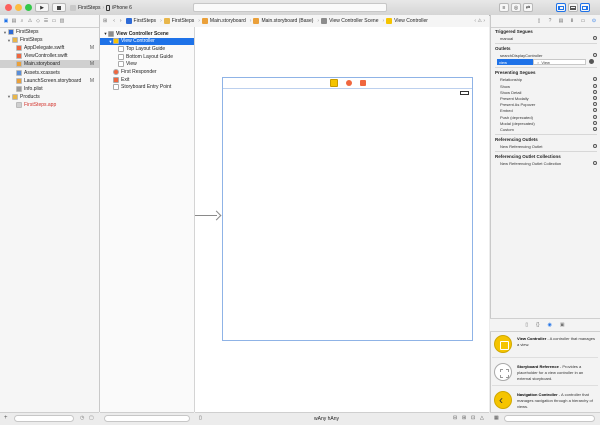 This screenshot has height=425, width=600. Describe the element at coordinates (548, 146) in the screenshot. I see `connection-row: New Referencing Outlet` at that location.